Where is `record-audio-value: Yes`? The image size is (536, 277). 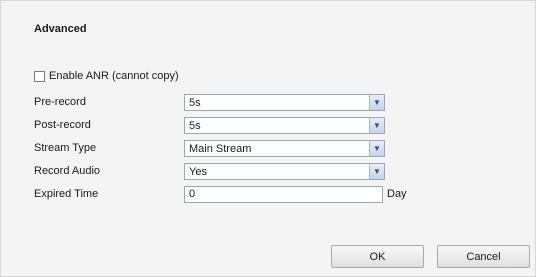 record-audio-value: Yes is located at coordinates (198, 171).